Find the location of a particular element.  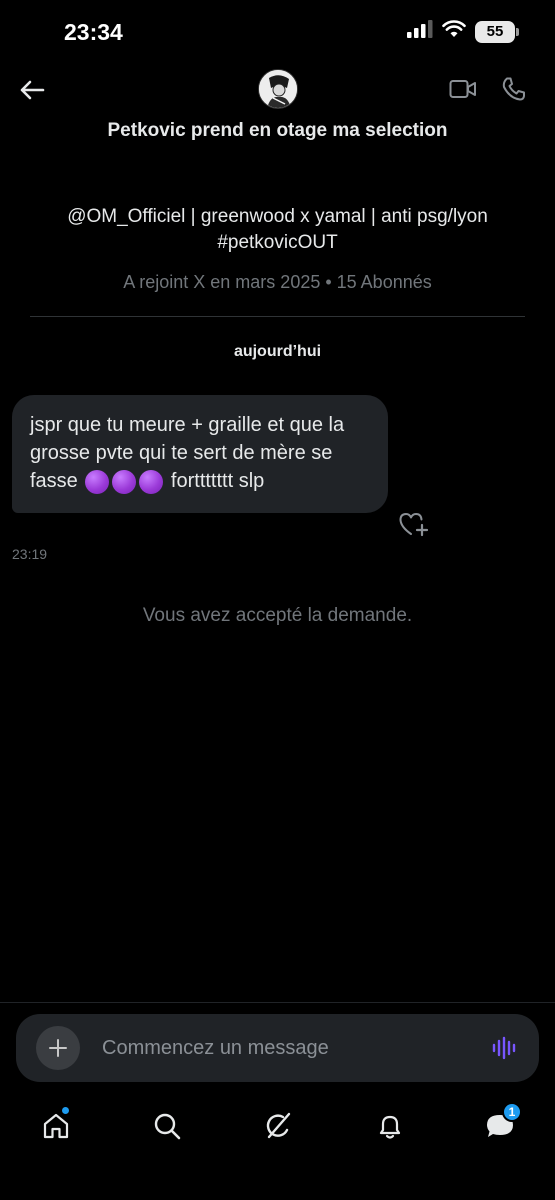

home-icon is located at coordinates (56, 1126).